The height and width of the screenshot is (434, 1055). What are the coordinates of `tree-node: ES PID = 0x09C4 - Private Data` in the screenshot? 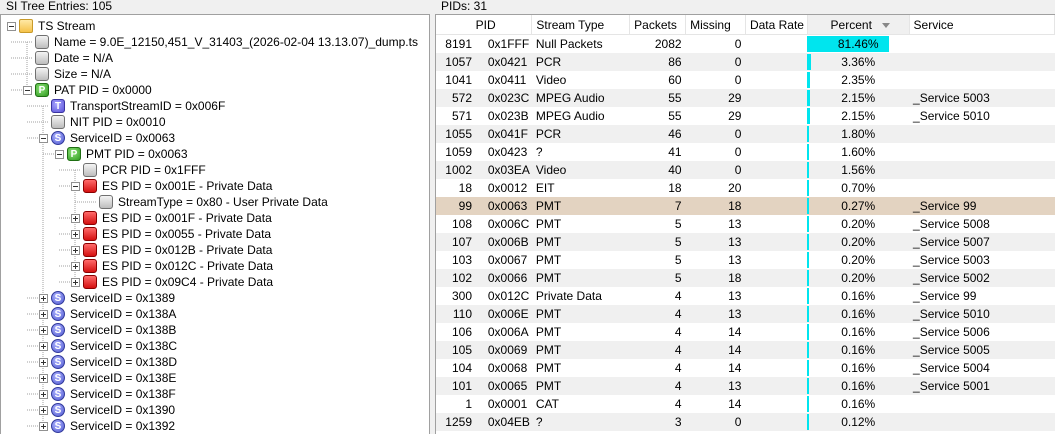 It's located at (215, 282).